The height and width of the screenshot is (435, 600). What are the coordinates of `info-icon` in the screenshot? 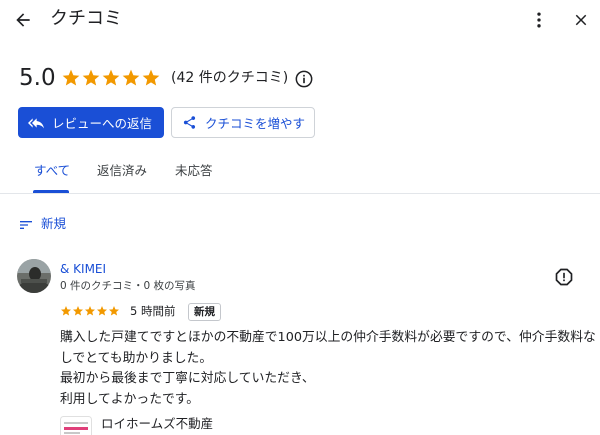 It's located at (304, 79).